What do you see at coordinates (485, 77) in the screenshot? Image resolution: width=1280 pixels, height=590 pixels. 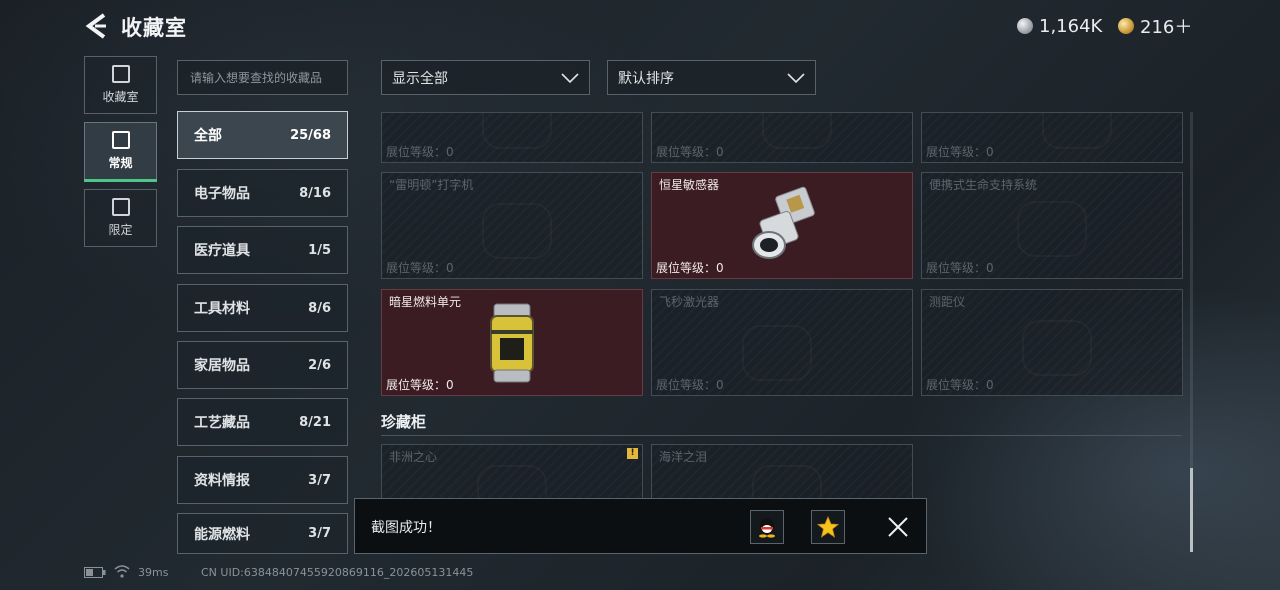 I see `display-filter-dropdown: 显示全部` at bounding box center [485, 77].